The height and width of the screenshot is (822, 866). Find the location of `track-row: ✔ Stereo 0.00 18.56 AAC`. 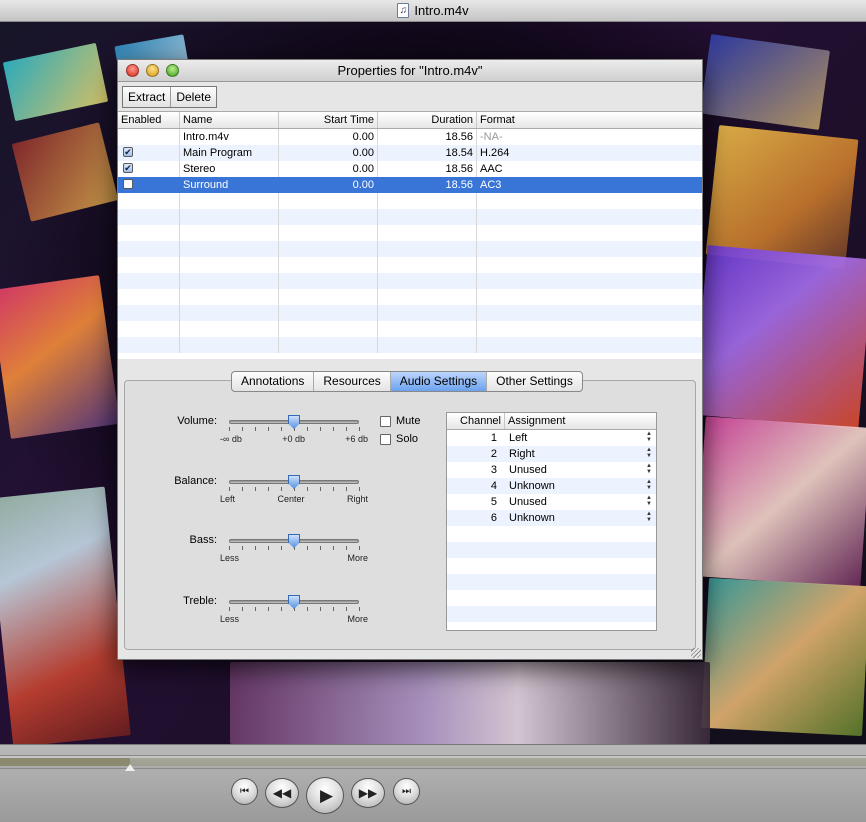

track-row: ✔ Stereo 0.00 18.56 AAC is located at coordinates (410, 169).